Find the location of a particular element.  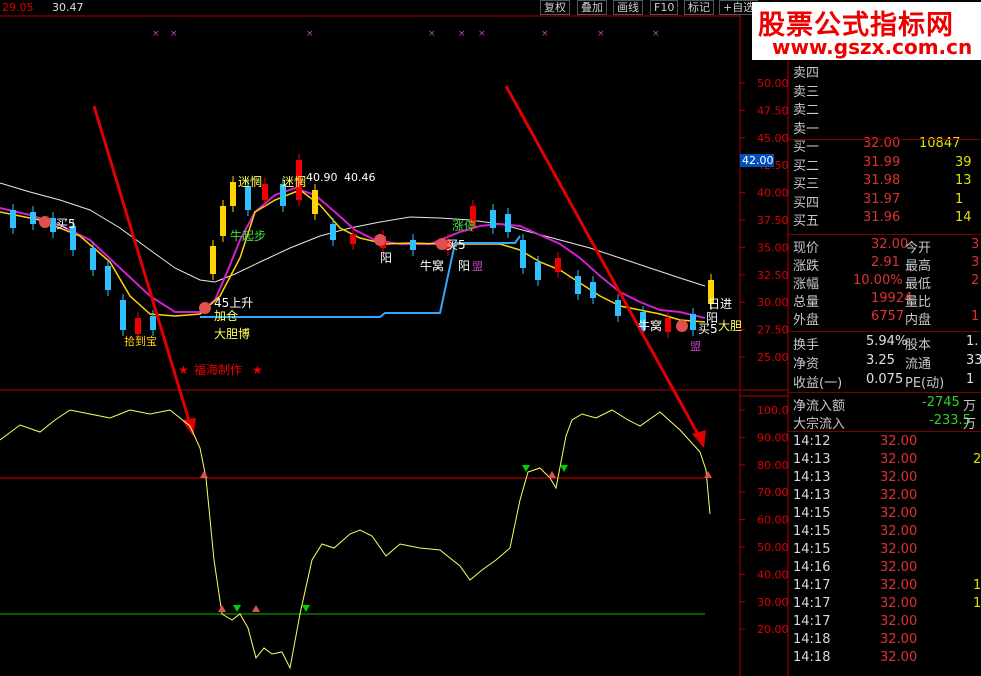

quote-label-2: 最低 is located at coordinates (918, 284).